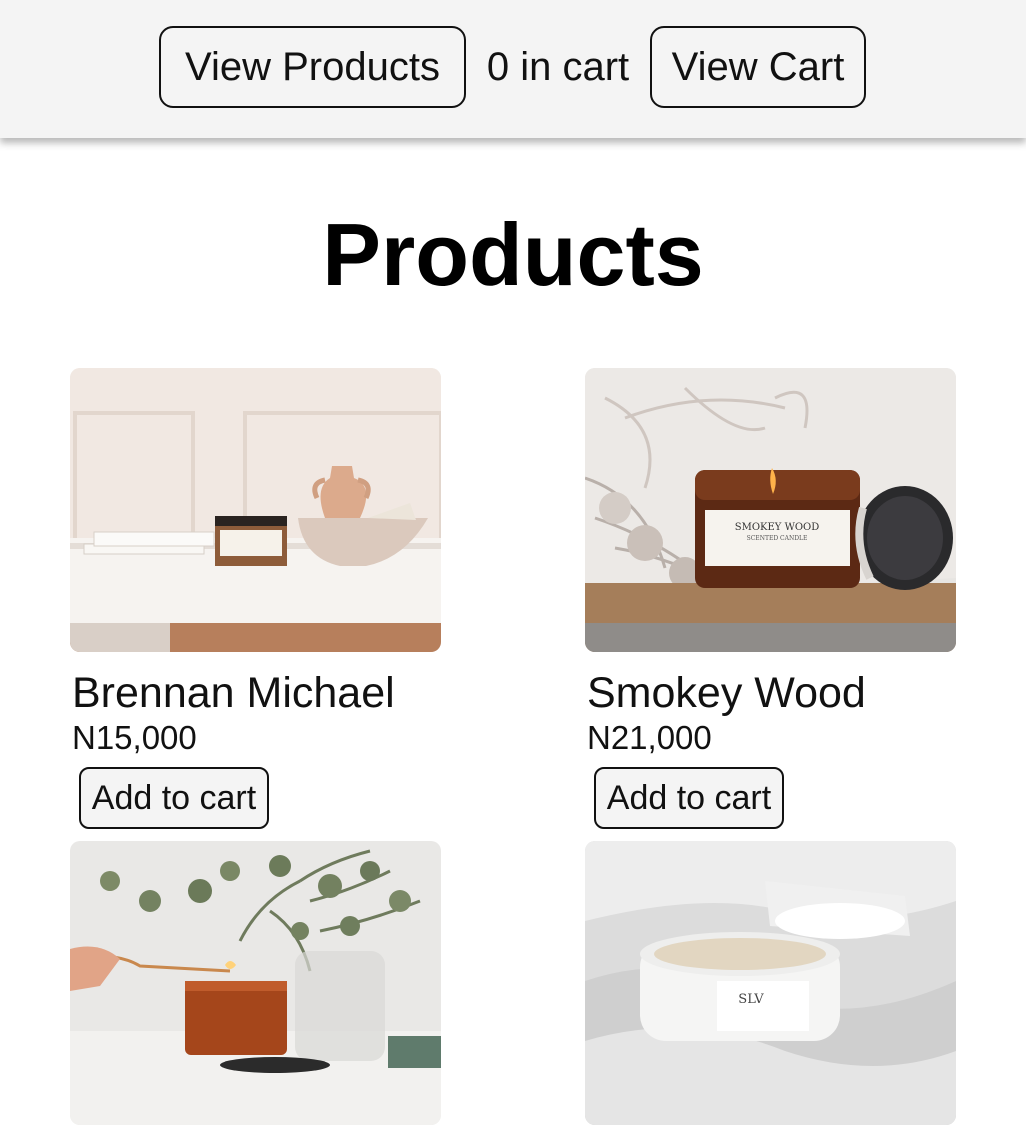  What do you see at coordinates (134, 737) in the screenshot?
I see `product-price: N15,000` at bounding box center [134, 737].